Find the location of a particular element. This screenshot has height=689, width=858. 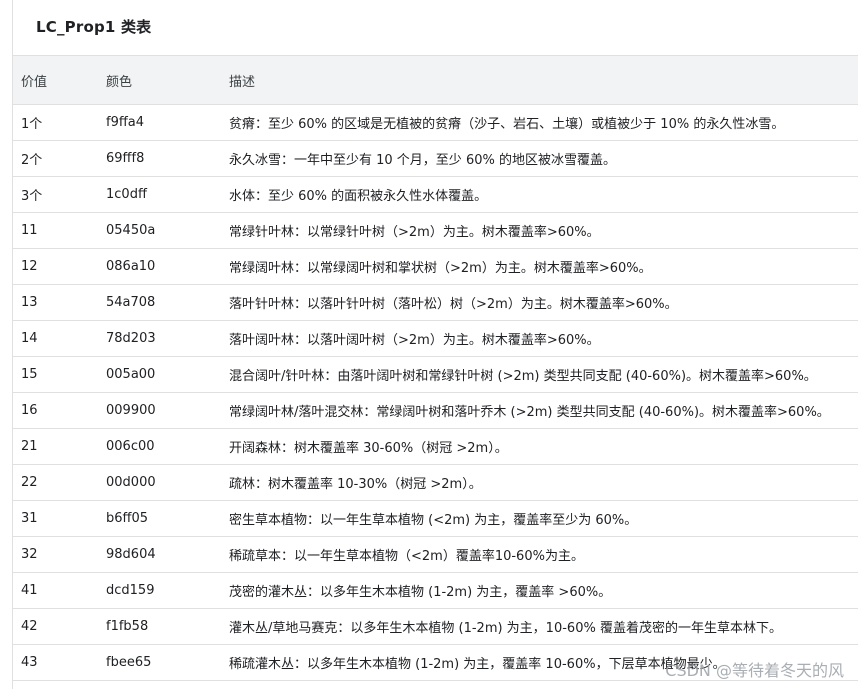

table-row: 22 00d000 疏林：树木覆盖率 10-30%（树冠 >2m）。 is located at coordinates (435, 482).